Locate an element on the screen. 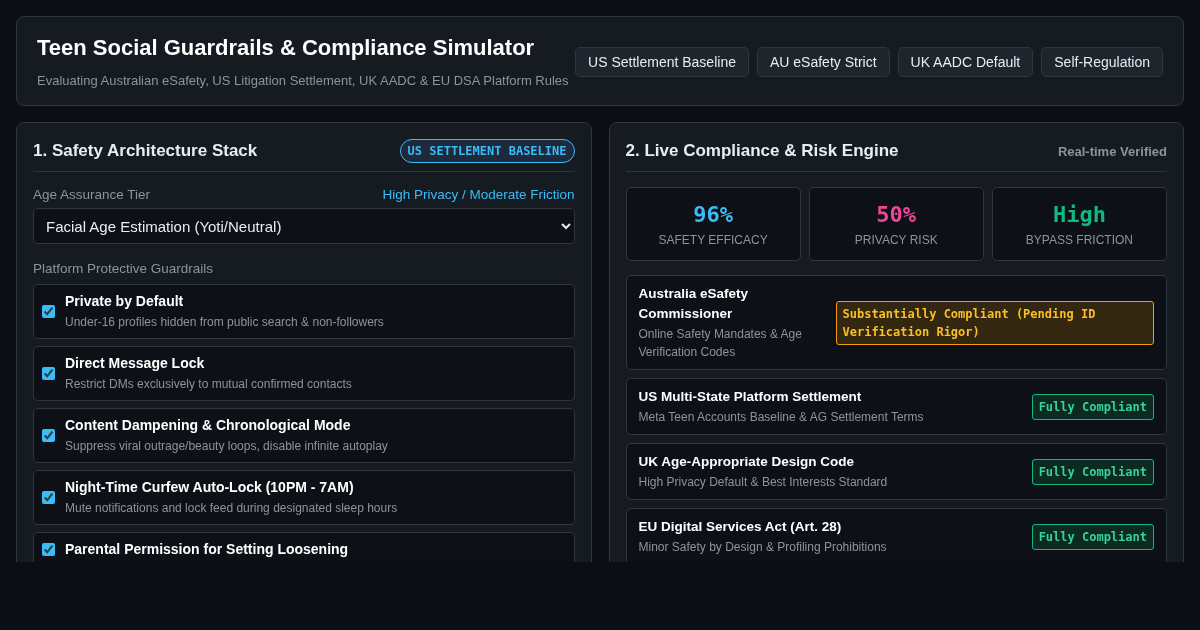  page-subtitle: Evaluating Australian eSafety, US Litigation Settlement, UK AADC & EU DSA Platform Rules is located at coordinates (303, 80).